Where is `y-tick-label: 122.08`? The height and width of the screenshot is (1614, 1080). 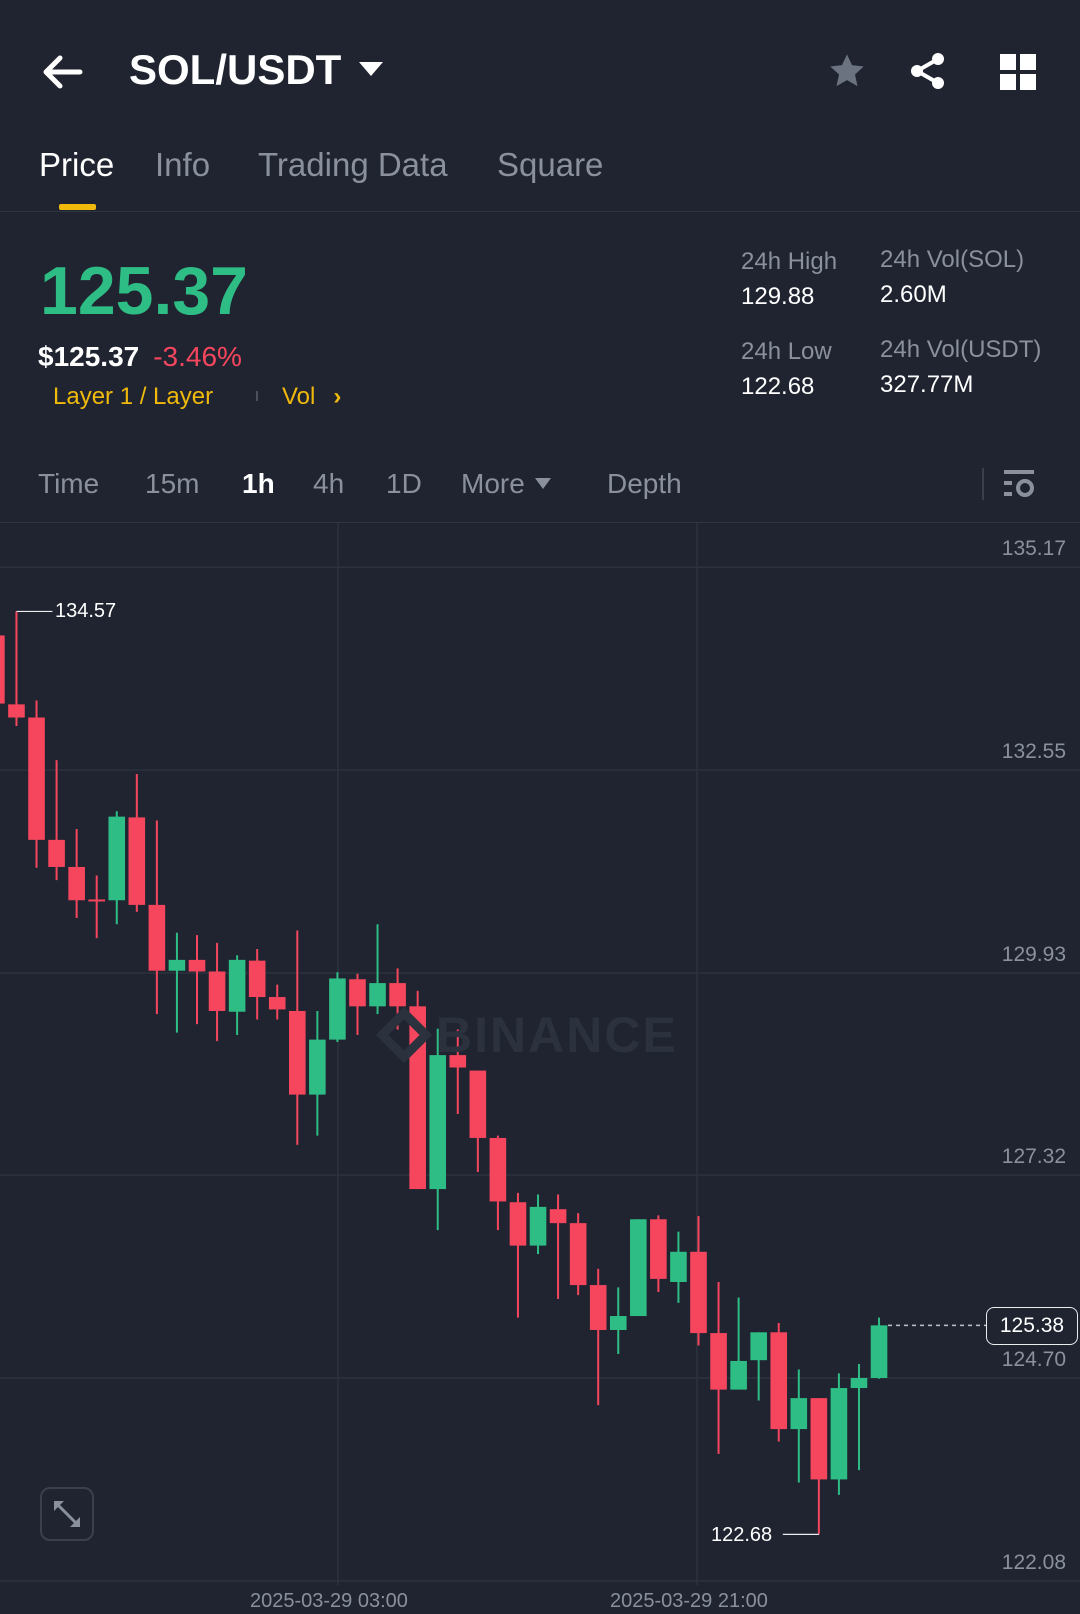 y-tick-label: 122.08 is located at coordinates (1033, 1562).